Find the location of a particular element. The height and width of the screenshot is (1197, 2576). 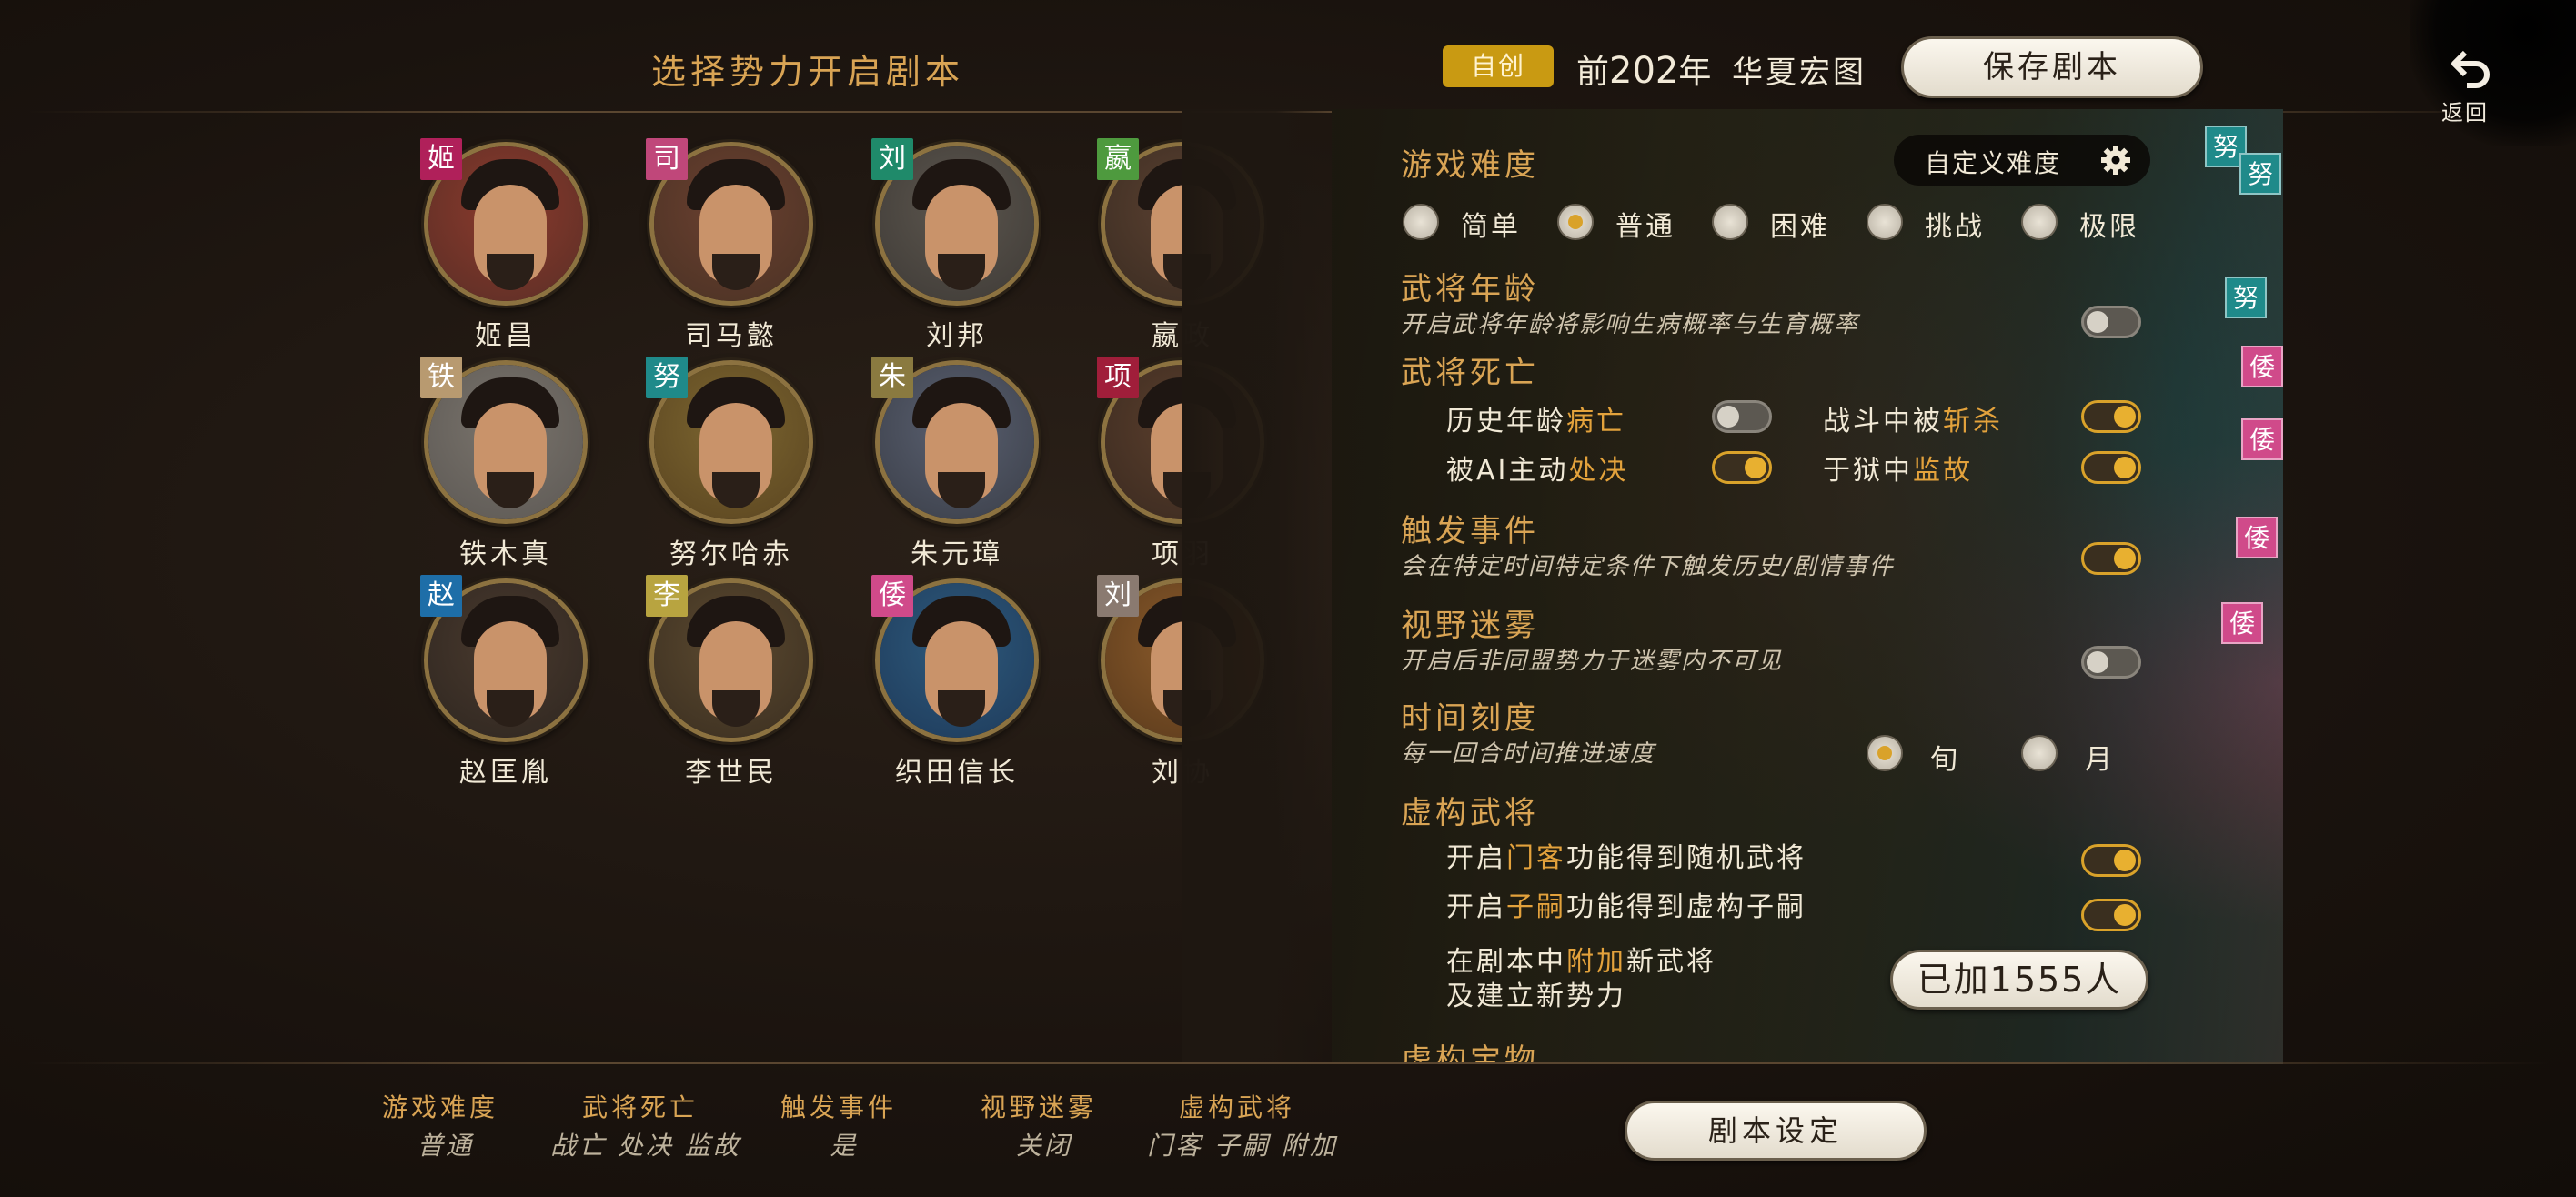

difficulty-option-label: 普通 is located at coordinates (1645, 224).